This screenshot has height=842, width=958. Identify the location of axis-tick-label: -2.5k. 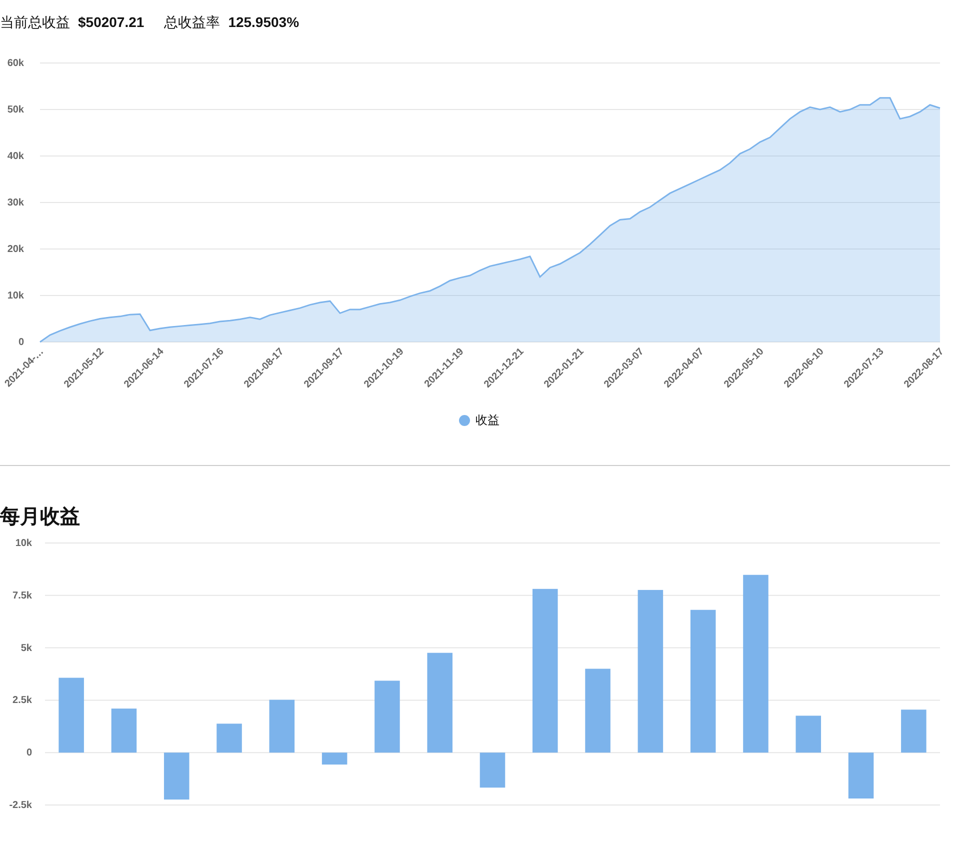
(20, 805).